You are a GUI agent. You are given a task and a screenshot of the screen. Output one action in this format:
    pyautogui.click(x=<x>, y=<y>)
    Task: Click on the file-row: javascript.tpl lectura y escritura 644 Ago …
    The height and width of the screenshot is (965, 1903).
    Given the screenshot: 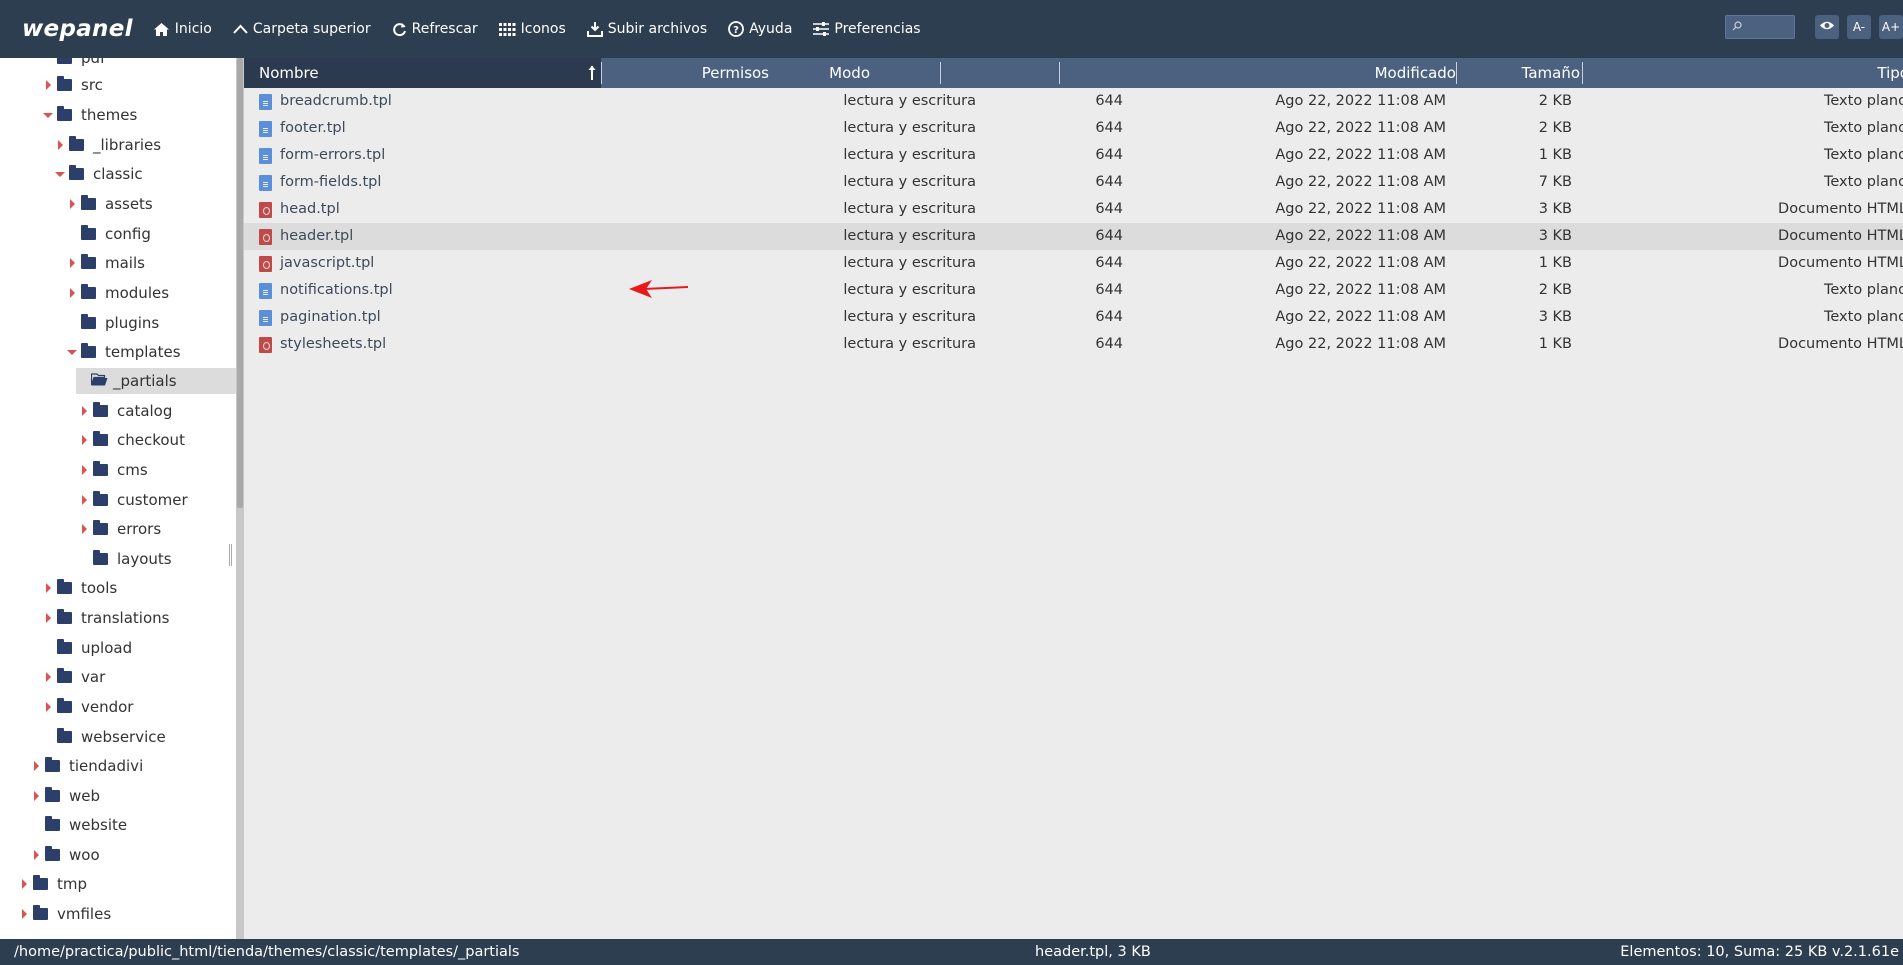 What is the action you would take?
    pyautogui.click(x=1073, y=263)
    